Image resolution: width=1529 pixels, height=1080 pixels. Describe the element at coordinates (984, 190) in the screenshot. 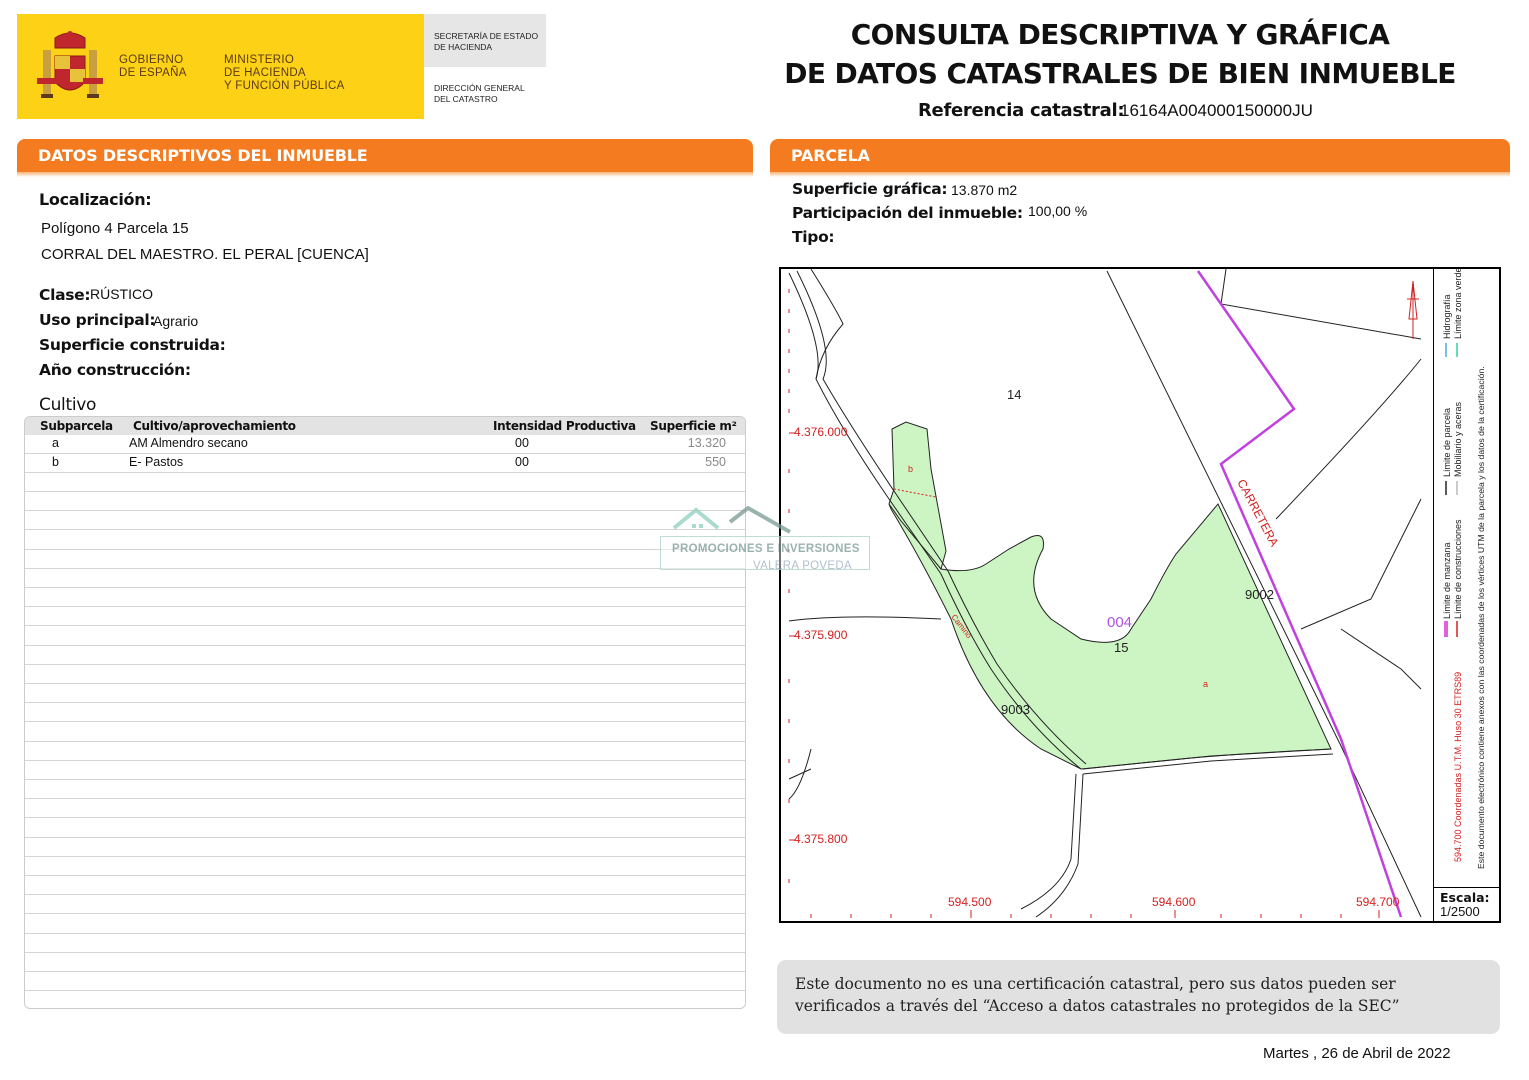

I see `superficie-grafica-value: 13.870 m2` at that location.